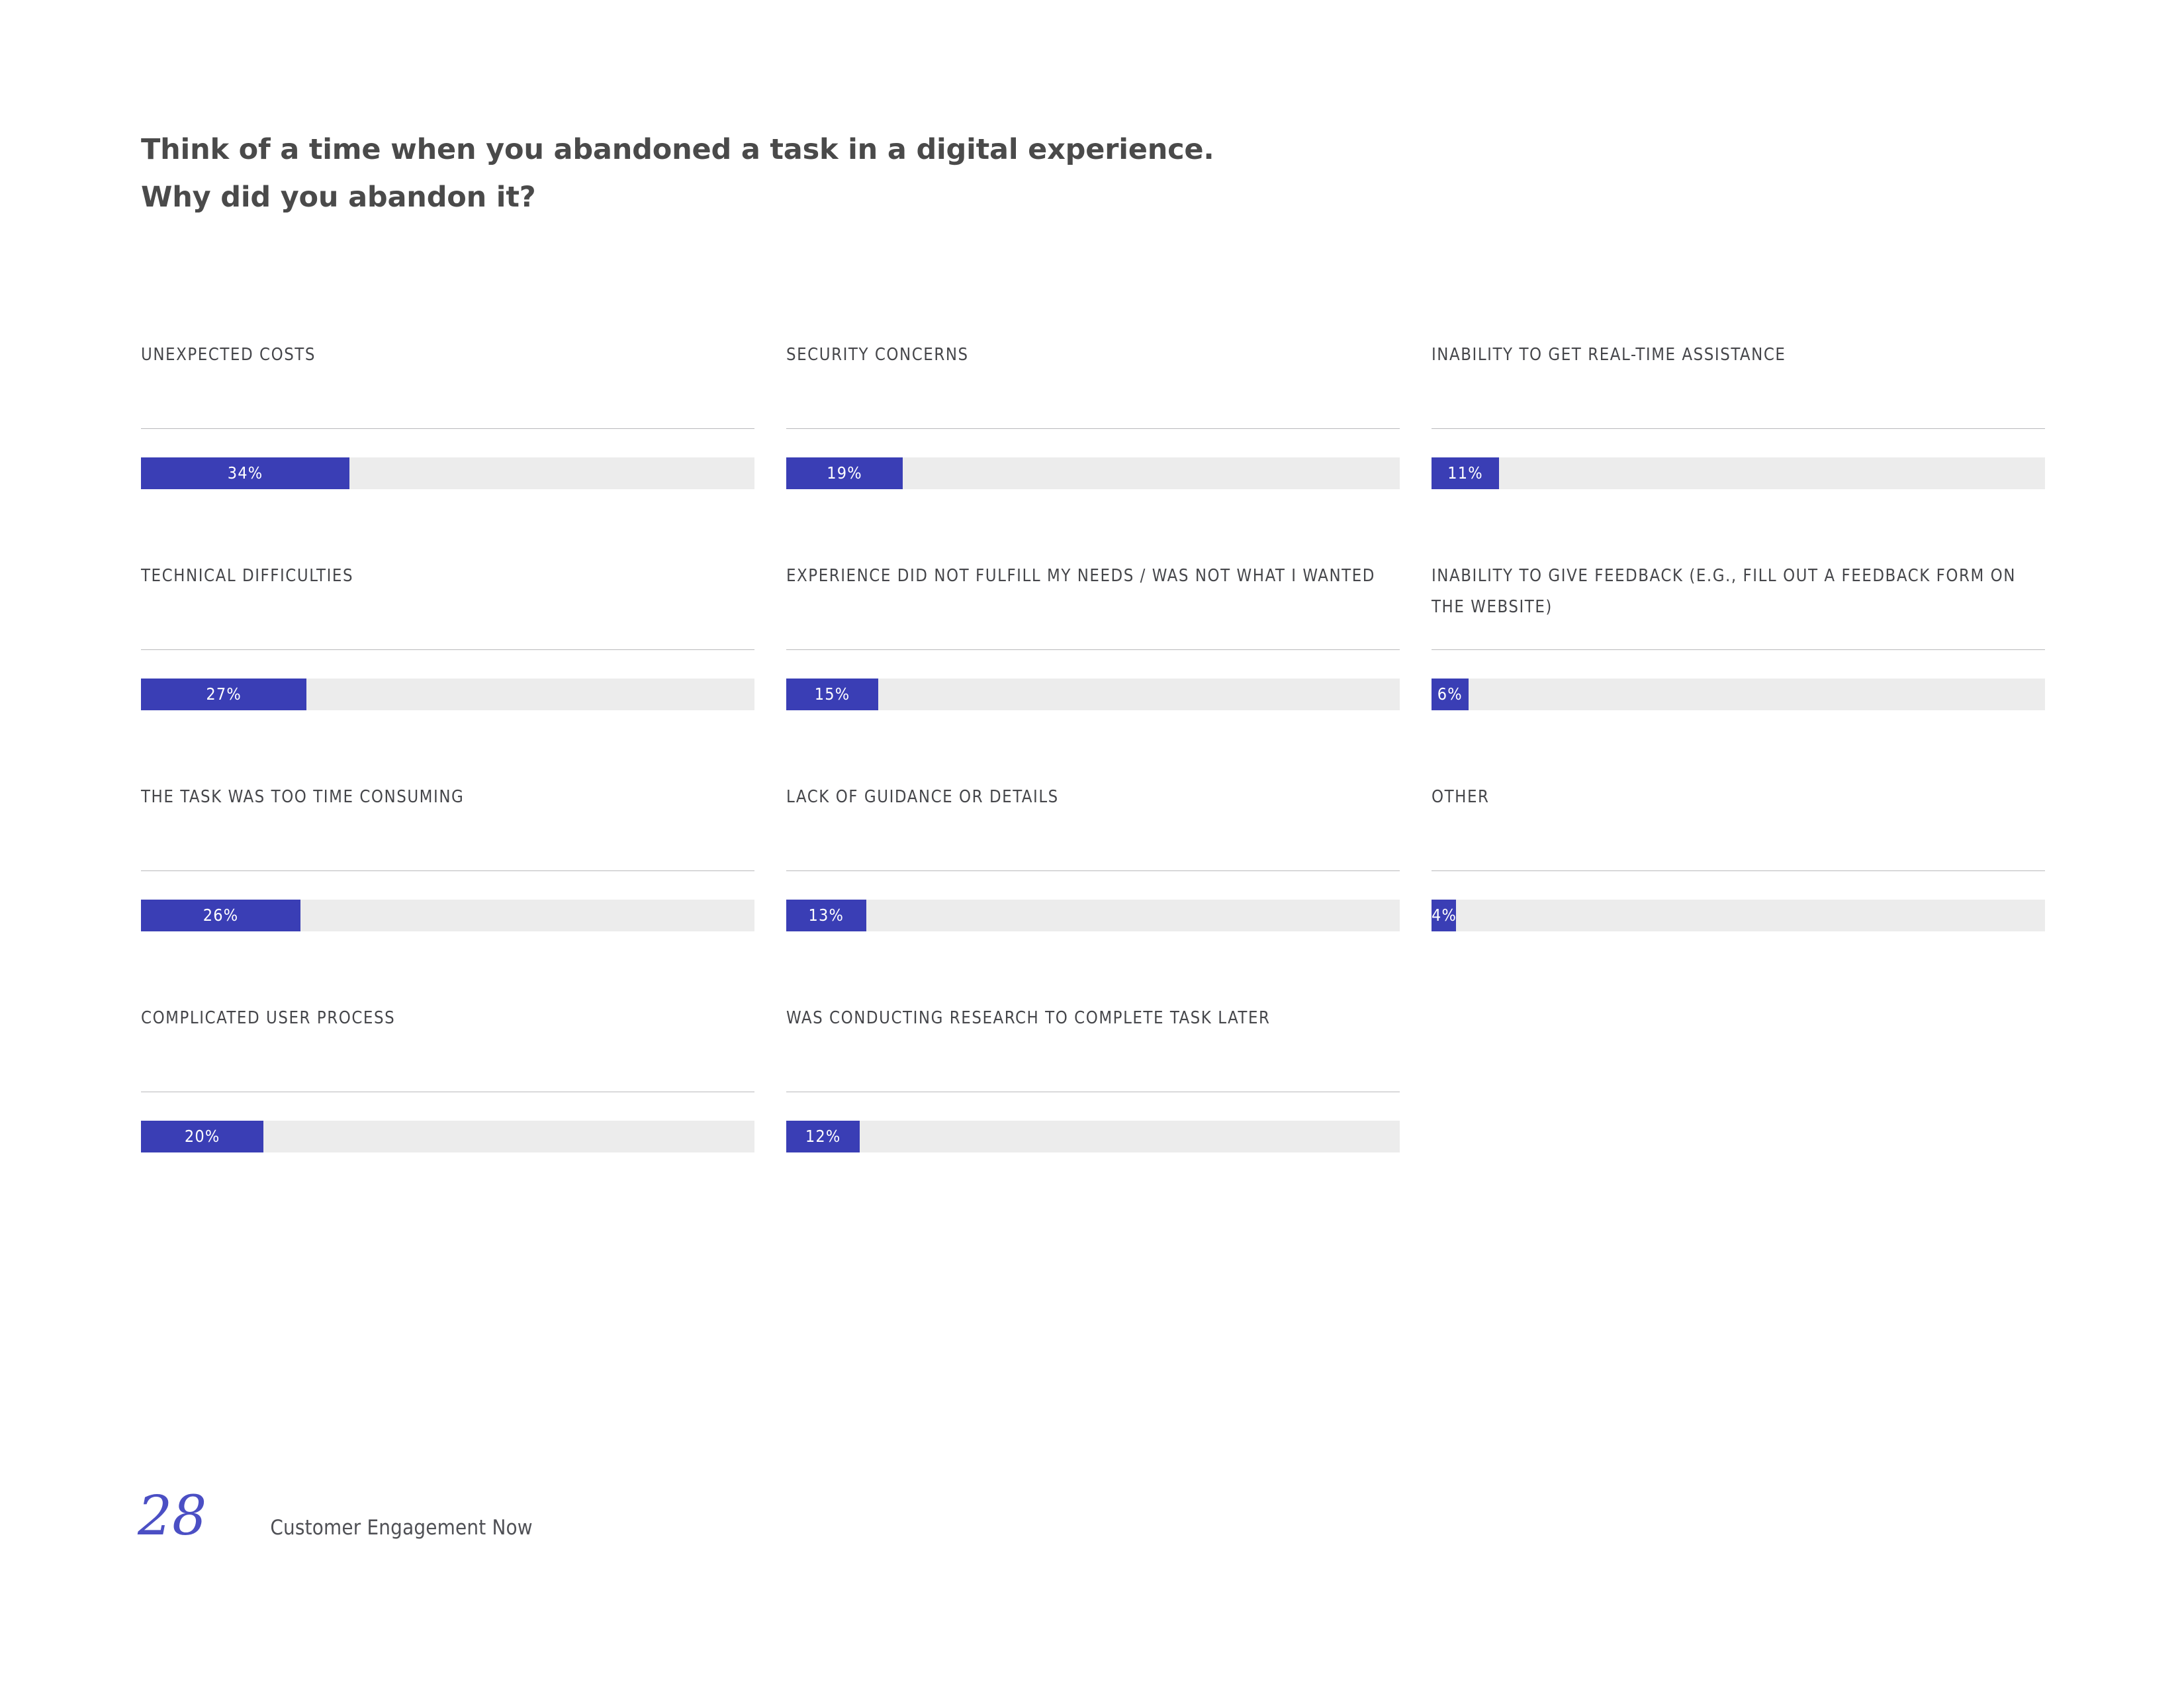  Describe the element at coordinates (1093, 1136) in the screenshot. I see `bar-track: 12%` at that location.